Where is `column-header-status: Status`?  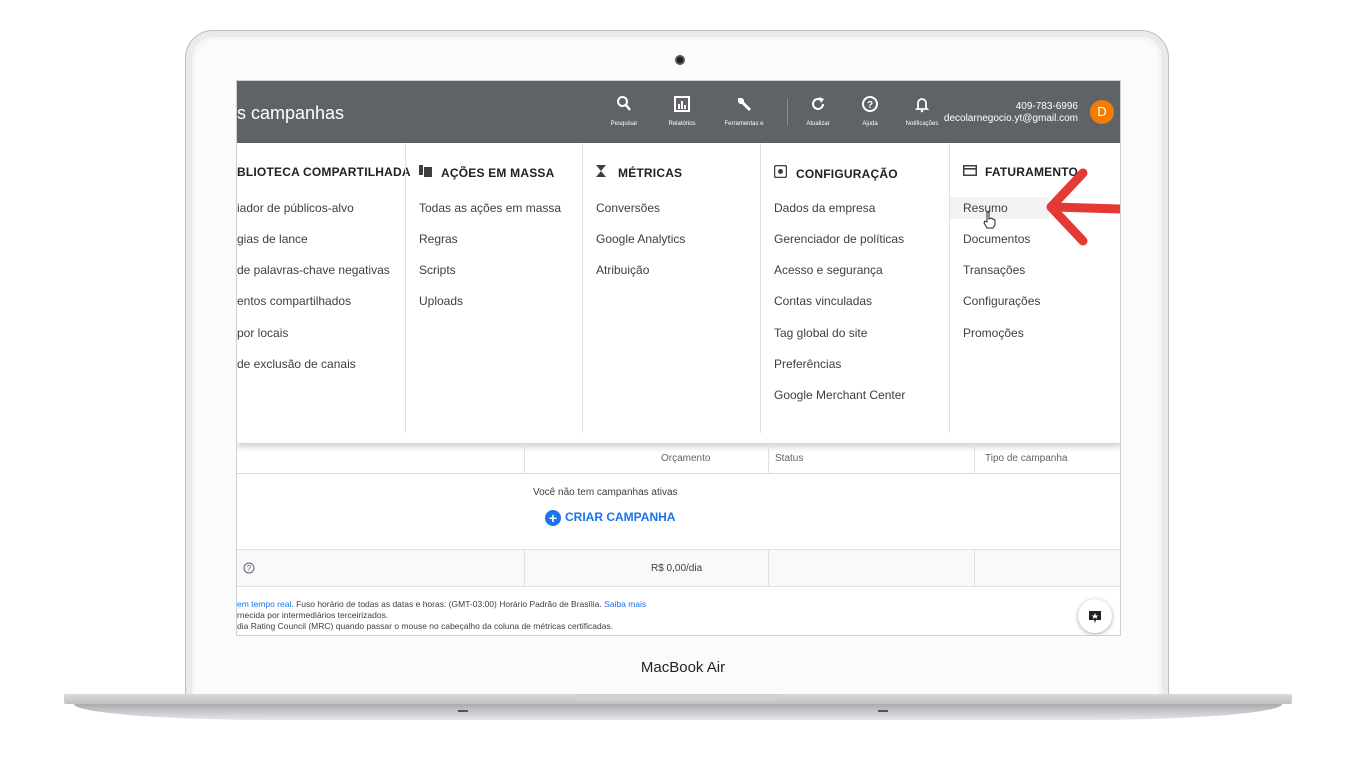
column-header-status: Status is located at coordinates (789, 458).